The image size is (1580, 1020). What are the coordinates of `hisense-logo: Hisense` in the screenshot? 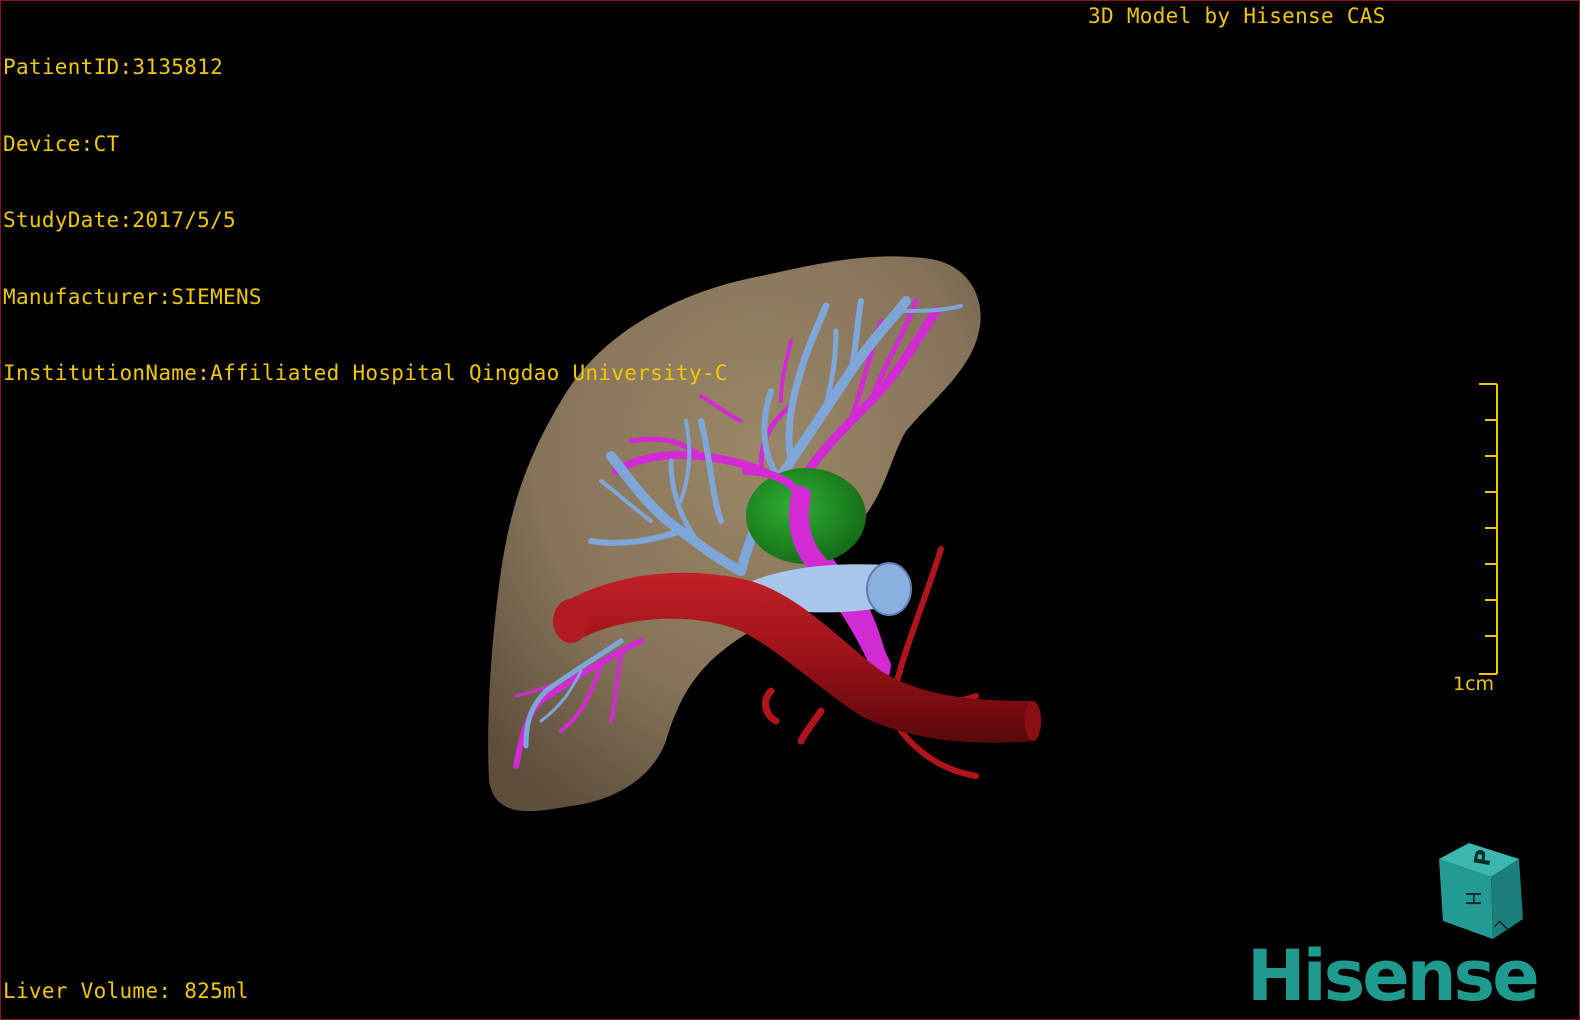 It's located at (1393, 976).